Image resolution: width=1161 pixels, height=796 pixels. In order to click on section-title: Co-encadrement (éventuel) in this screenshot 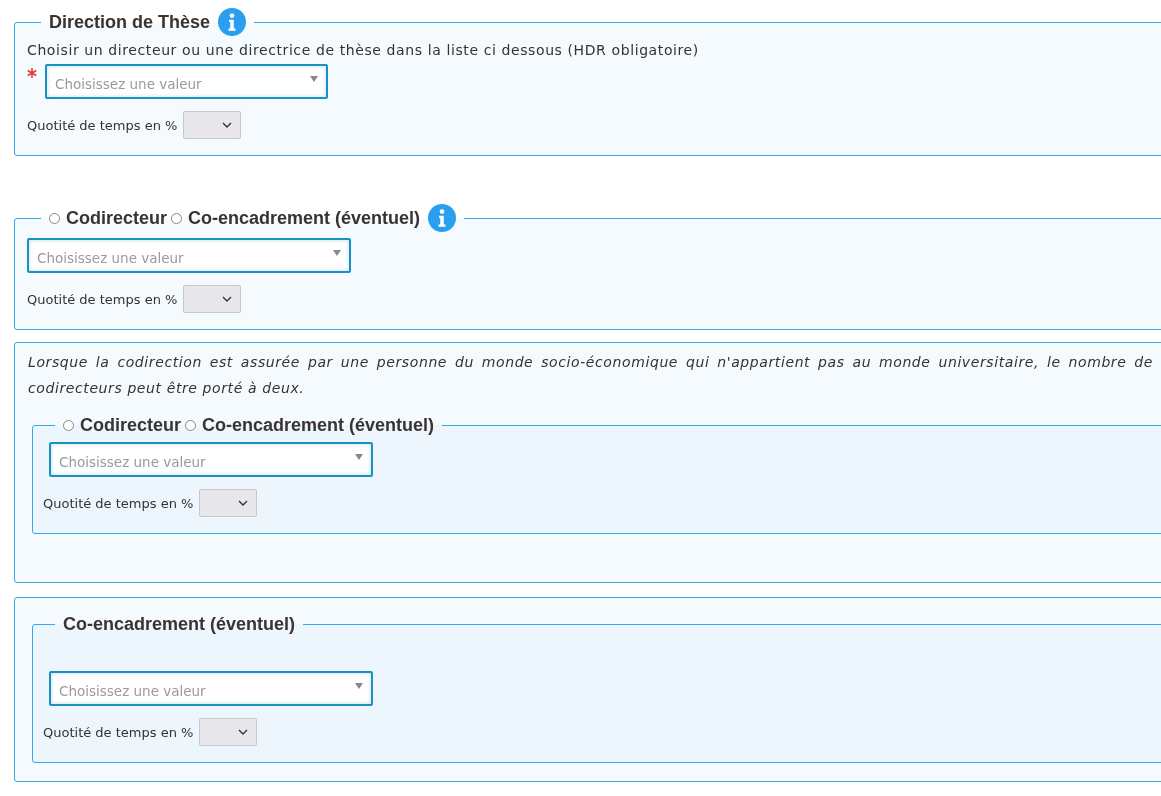, I will do `click(179, 624)`.